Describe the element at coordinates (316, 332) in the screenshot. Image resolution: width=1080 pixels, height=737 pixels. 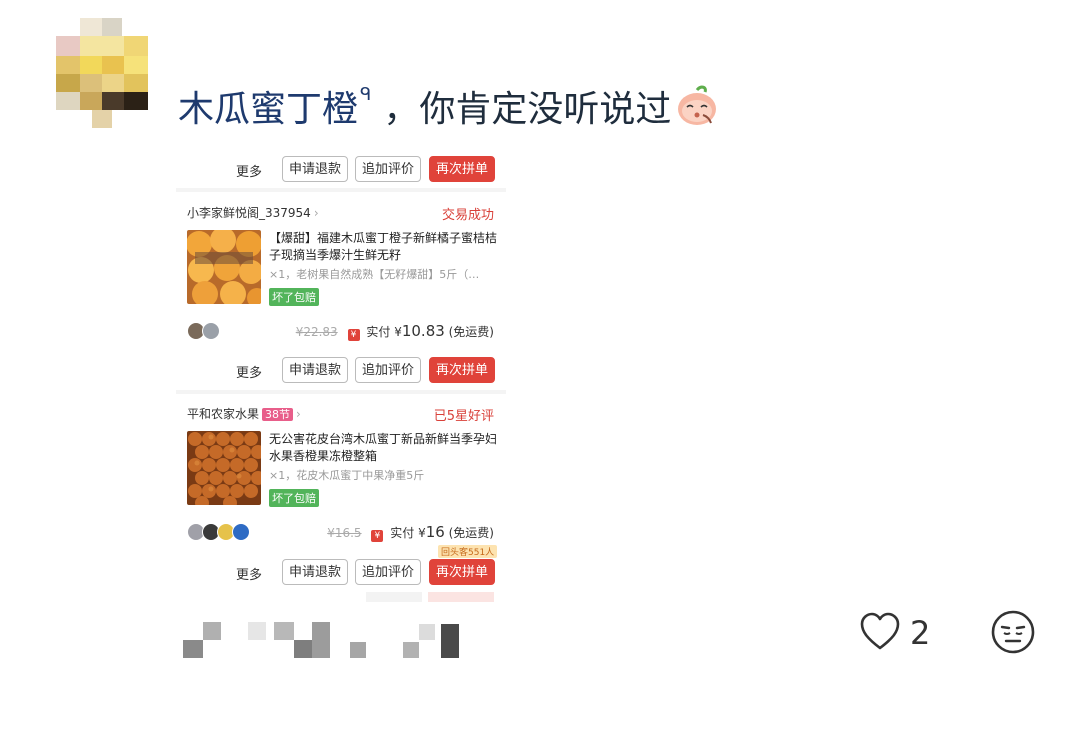
I see `original-price: ¥22.83` at that location.